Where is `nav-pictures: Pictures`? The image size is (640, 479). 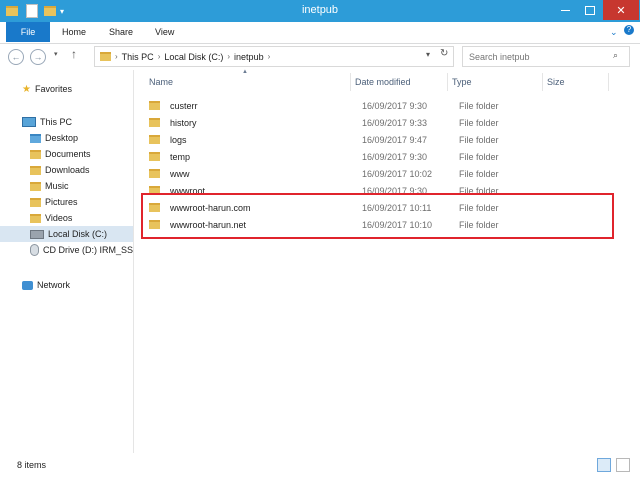 nav-pictures: Pictures is located at coordinates (66, 202).